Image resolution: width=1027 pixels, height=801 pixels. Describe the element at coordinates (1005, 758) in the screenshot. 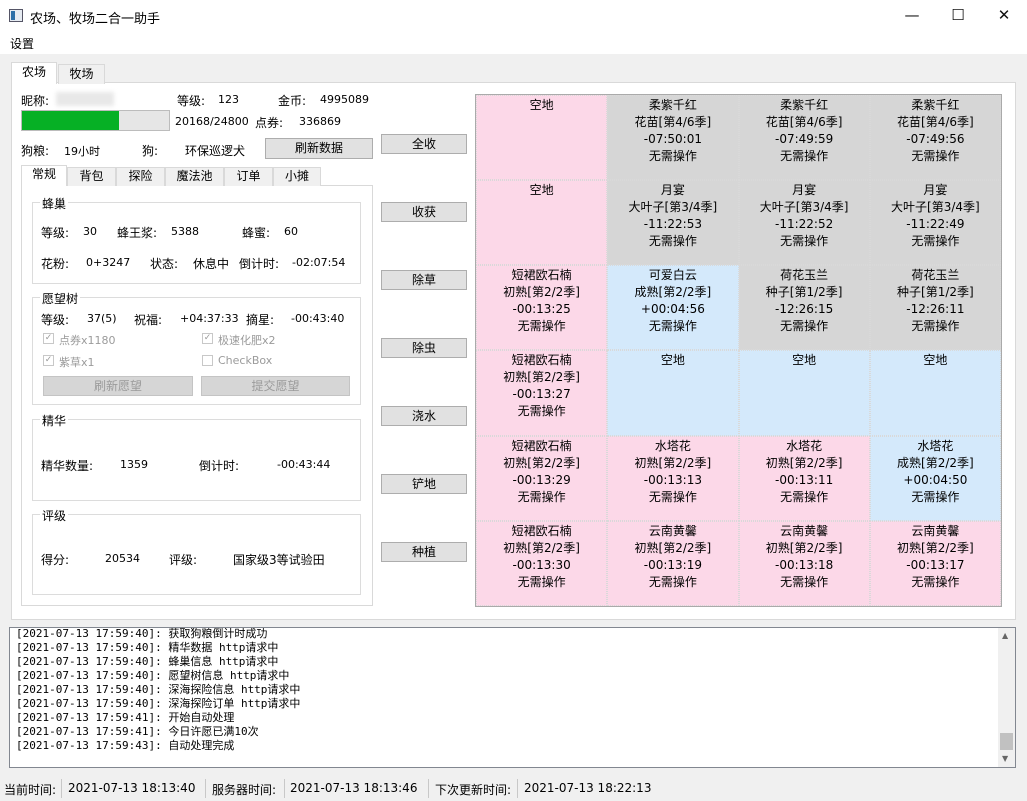

I see `scroll-down-icon: ▼` at that location.